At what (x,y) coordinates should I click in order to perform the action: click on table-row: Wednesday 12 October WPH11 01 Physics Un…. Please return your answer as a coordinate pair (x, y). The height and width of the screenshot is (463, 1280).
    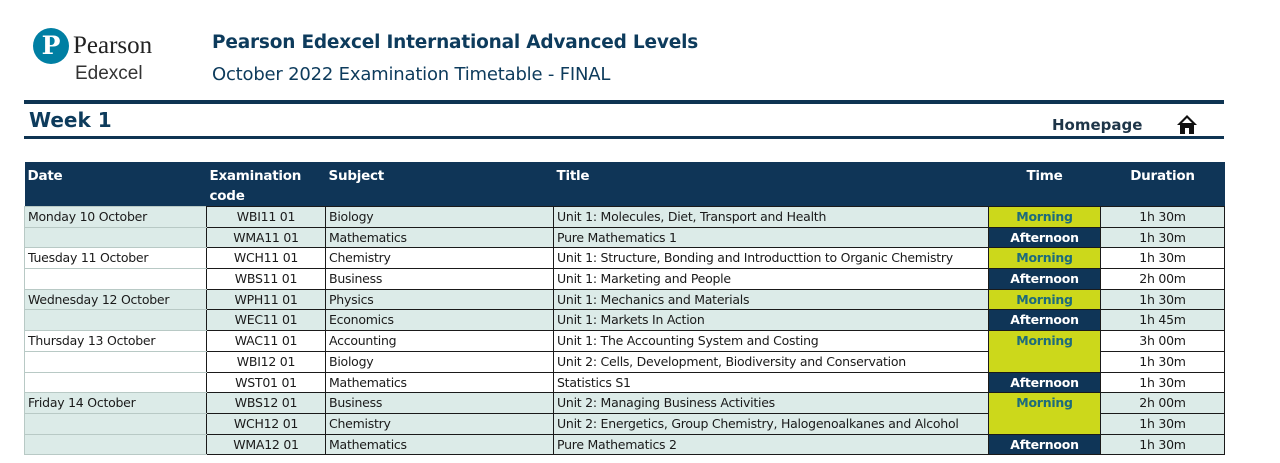
    Looking at the image, I should click on (624, 299).